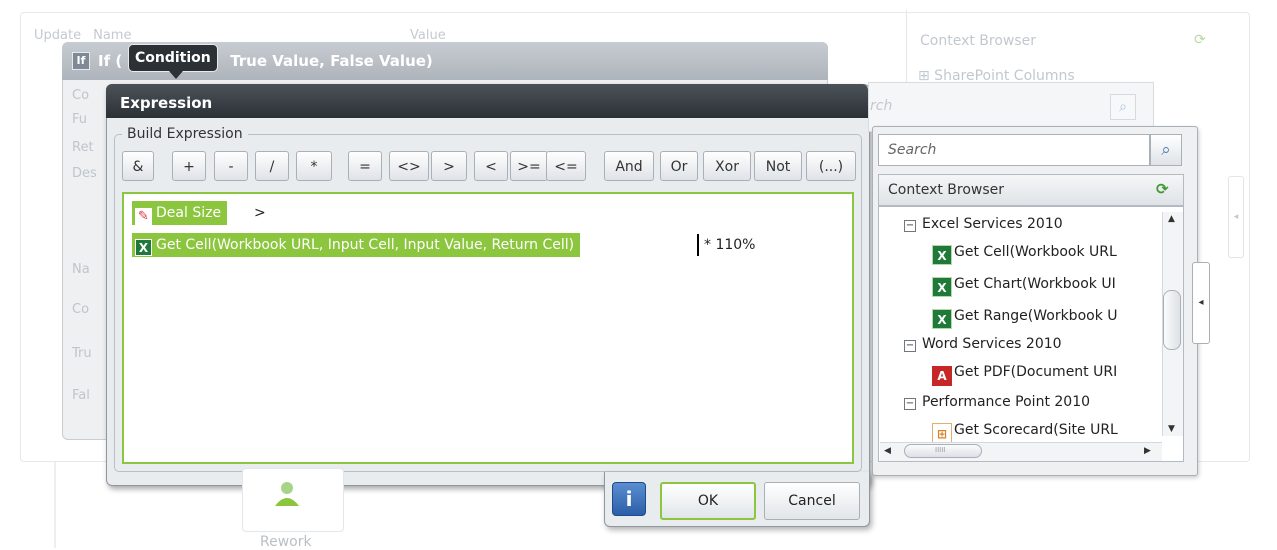 Image resolution: width=1277 pixels, height=550 pixels. Describe the element at coordinates (1200, 40) in the screenshot. I see `background-refresh-icon: ⟳` at that location.